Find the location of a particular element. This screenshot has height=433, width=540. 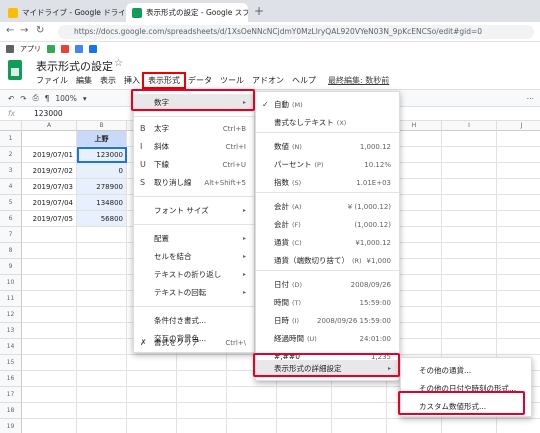

date-cell: 2019/07/05 is located at coordinates (49, 219).